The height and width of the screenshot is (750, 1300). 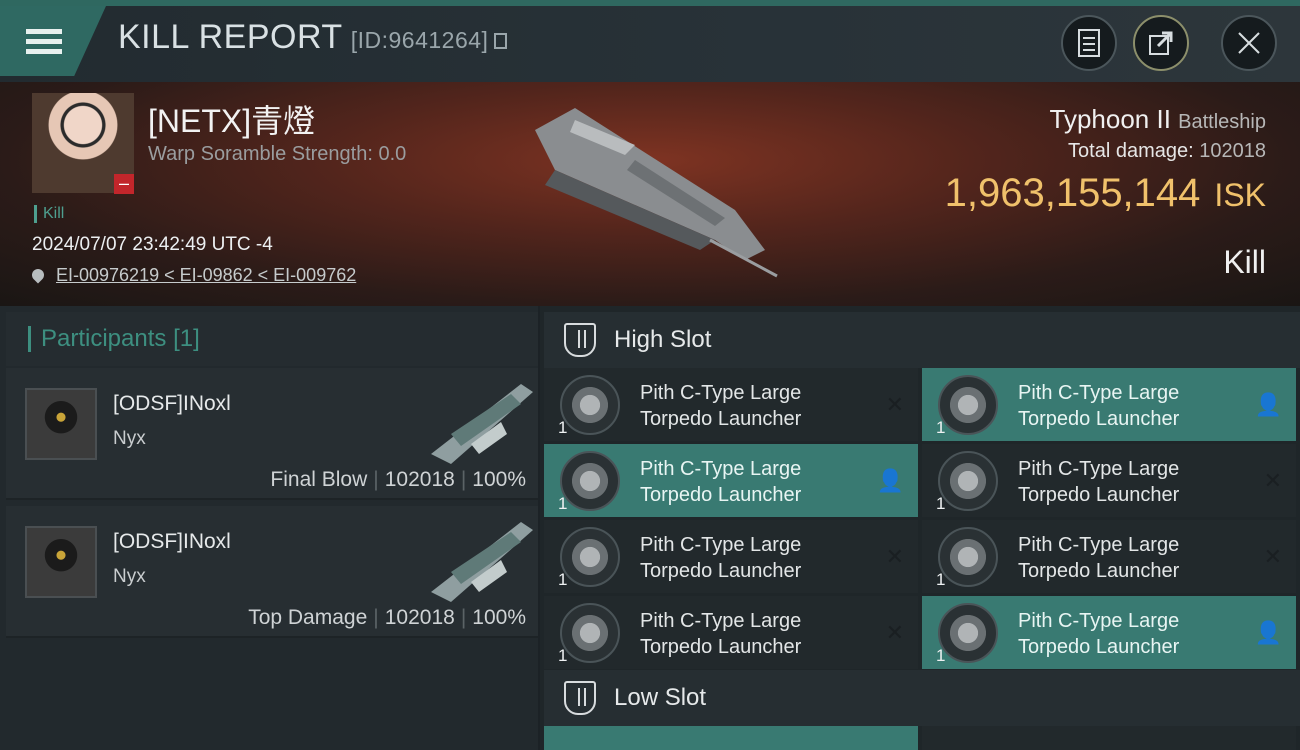 I want to click on participant-row: [ODSF]INoxl Nyx Top Damage | 102018 | 100%, so click(x=272, y=572).